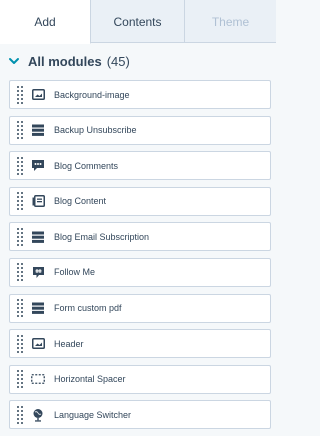 The width and height of the screenshot is (320, 436). Describe the element at coordinates (14, 61) in the screenshot. I see `chevron-down-icon` at that location.